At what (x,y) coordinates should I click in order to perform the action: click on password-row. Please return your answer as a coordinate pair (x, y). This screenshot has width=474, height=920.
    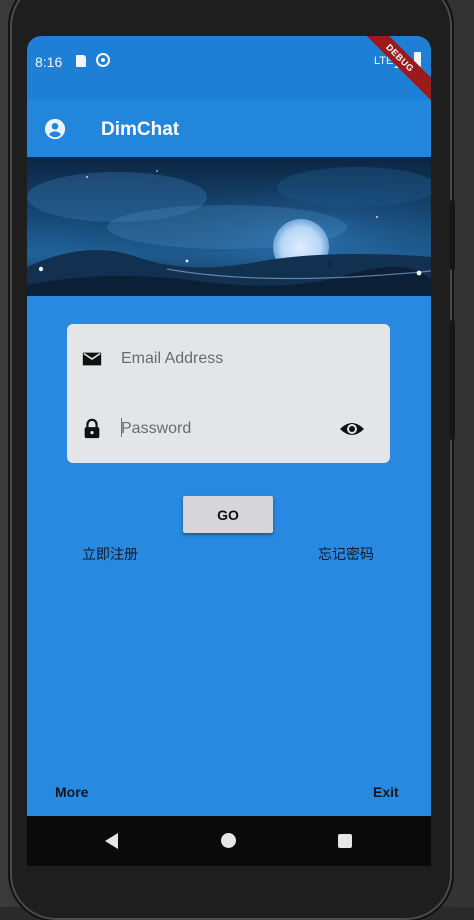
    Looking at the image, I should click on (228, 429).